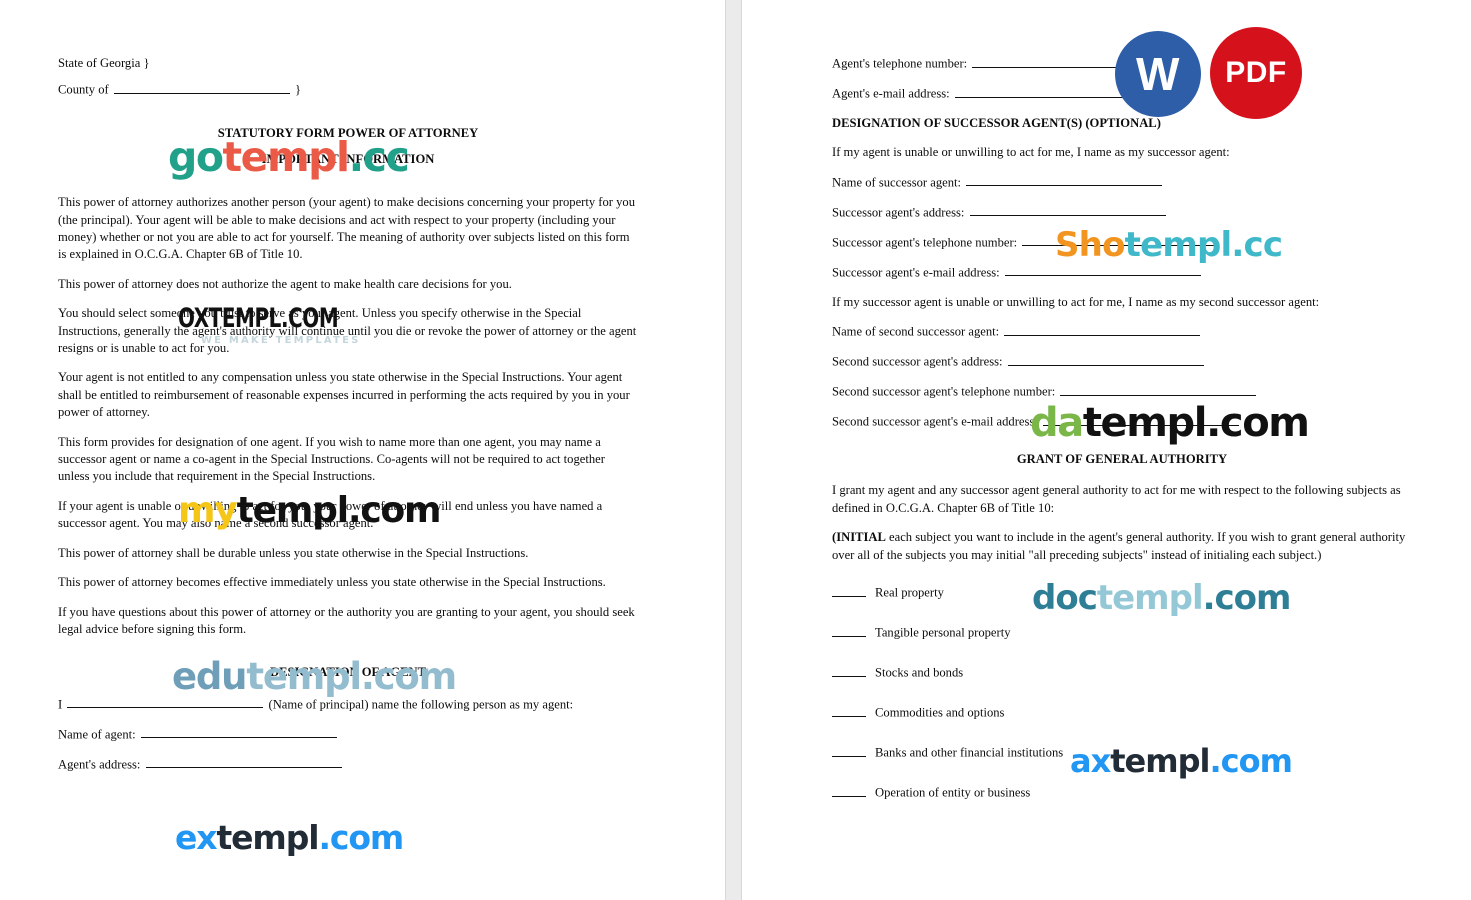 The image size is (1471, 900). I want to click on second-name-label: Name of second successor agent:, so click(916, 331).